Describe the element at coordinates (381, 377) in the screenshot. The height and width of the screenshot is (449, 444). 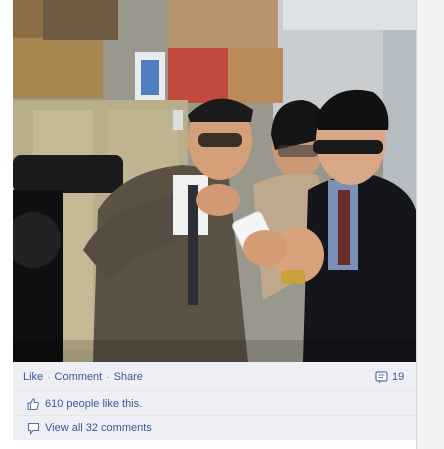
I see `comment-bubble-icon` at that location.